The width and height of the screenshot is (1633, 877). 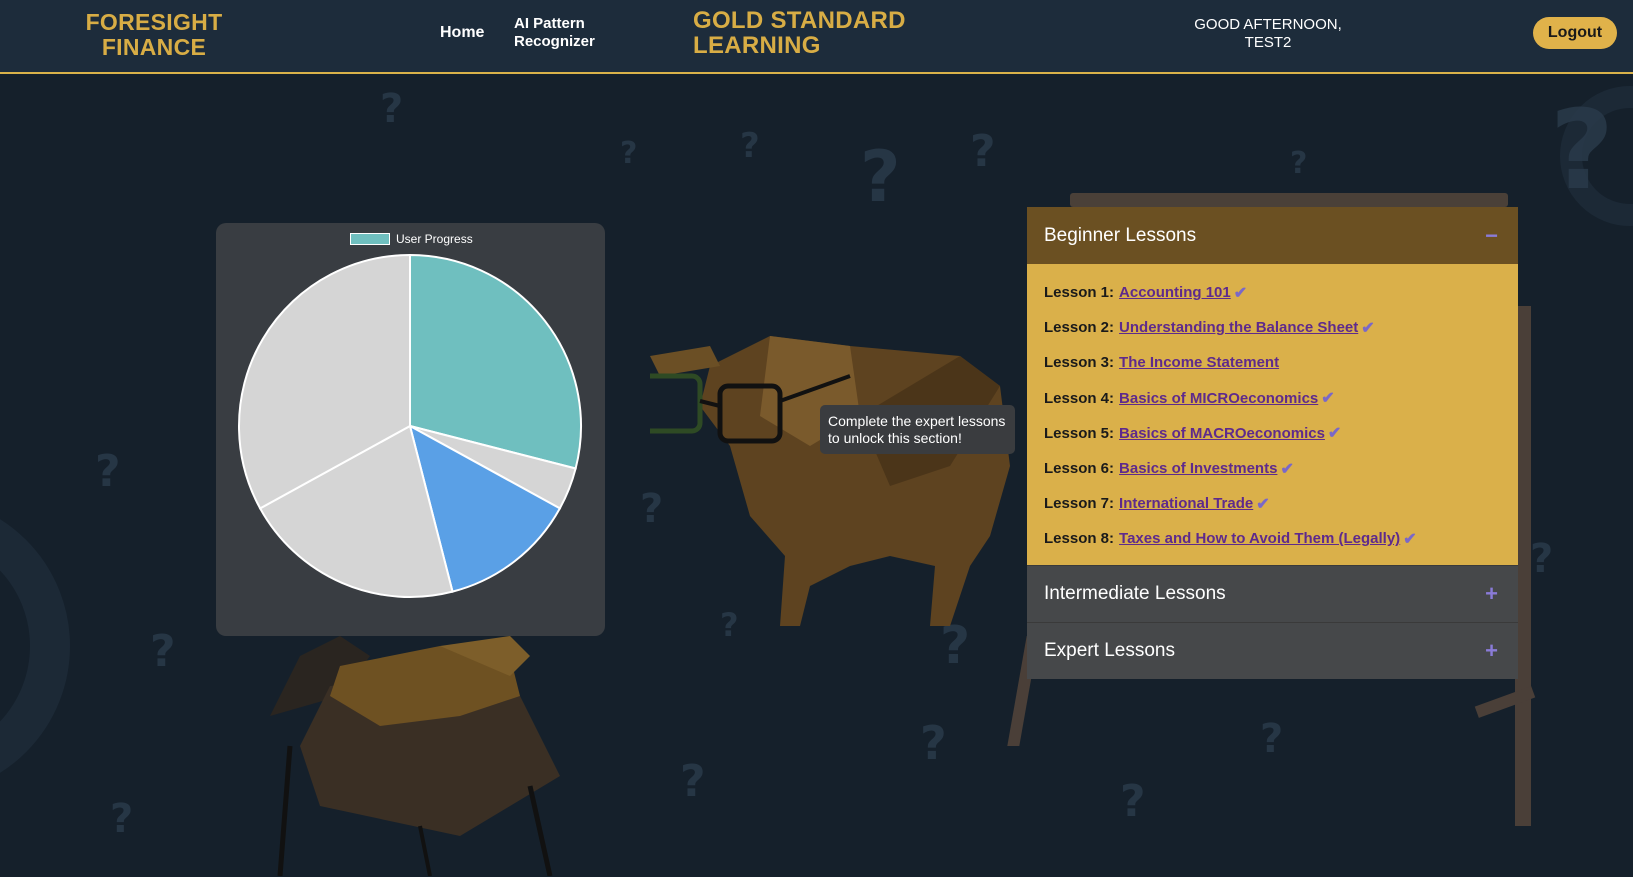 I want to click on user-greeting: GOOD AFTERNOON, TEST2, so click(x=1268, y=34).